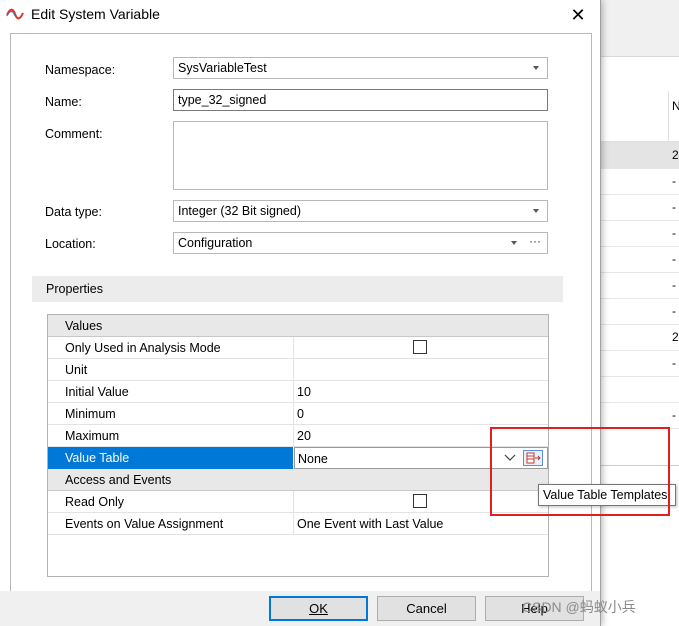 The image size is (679, 626). I want to click on datatype-label: Data type:, so click(73, 212).